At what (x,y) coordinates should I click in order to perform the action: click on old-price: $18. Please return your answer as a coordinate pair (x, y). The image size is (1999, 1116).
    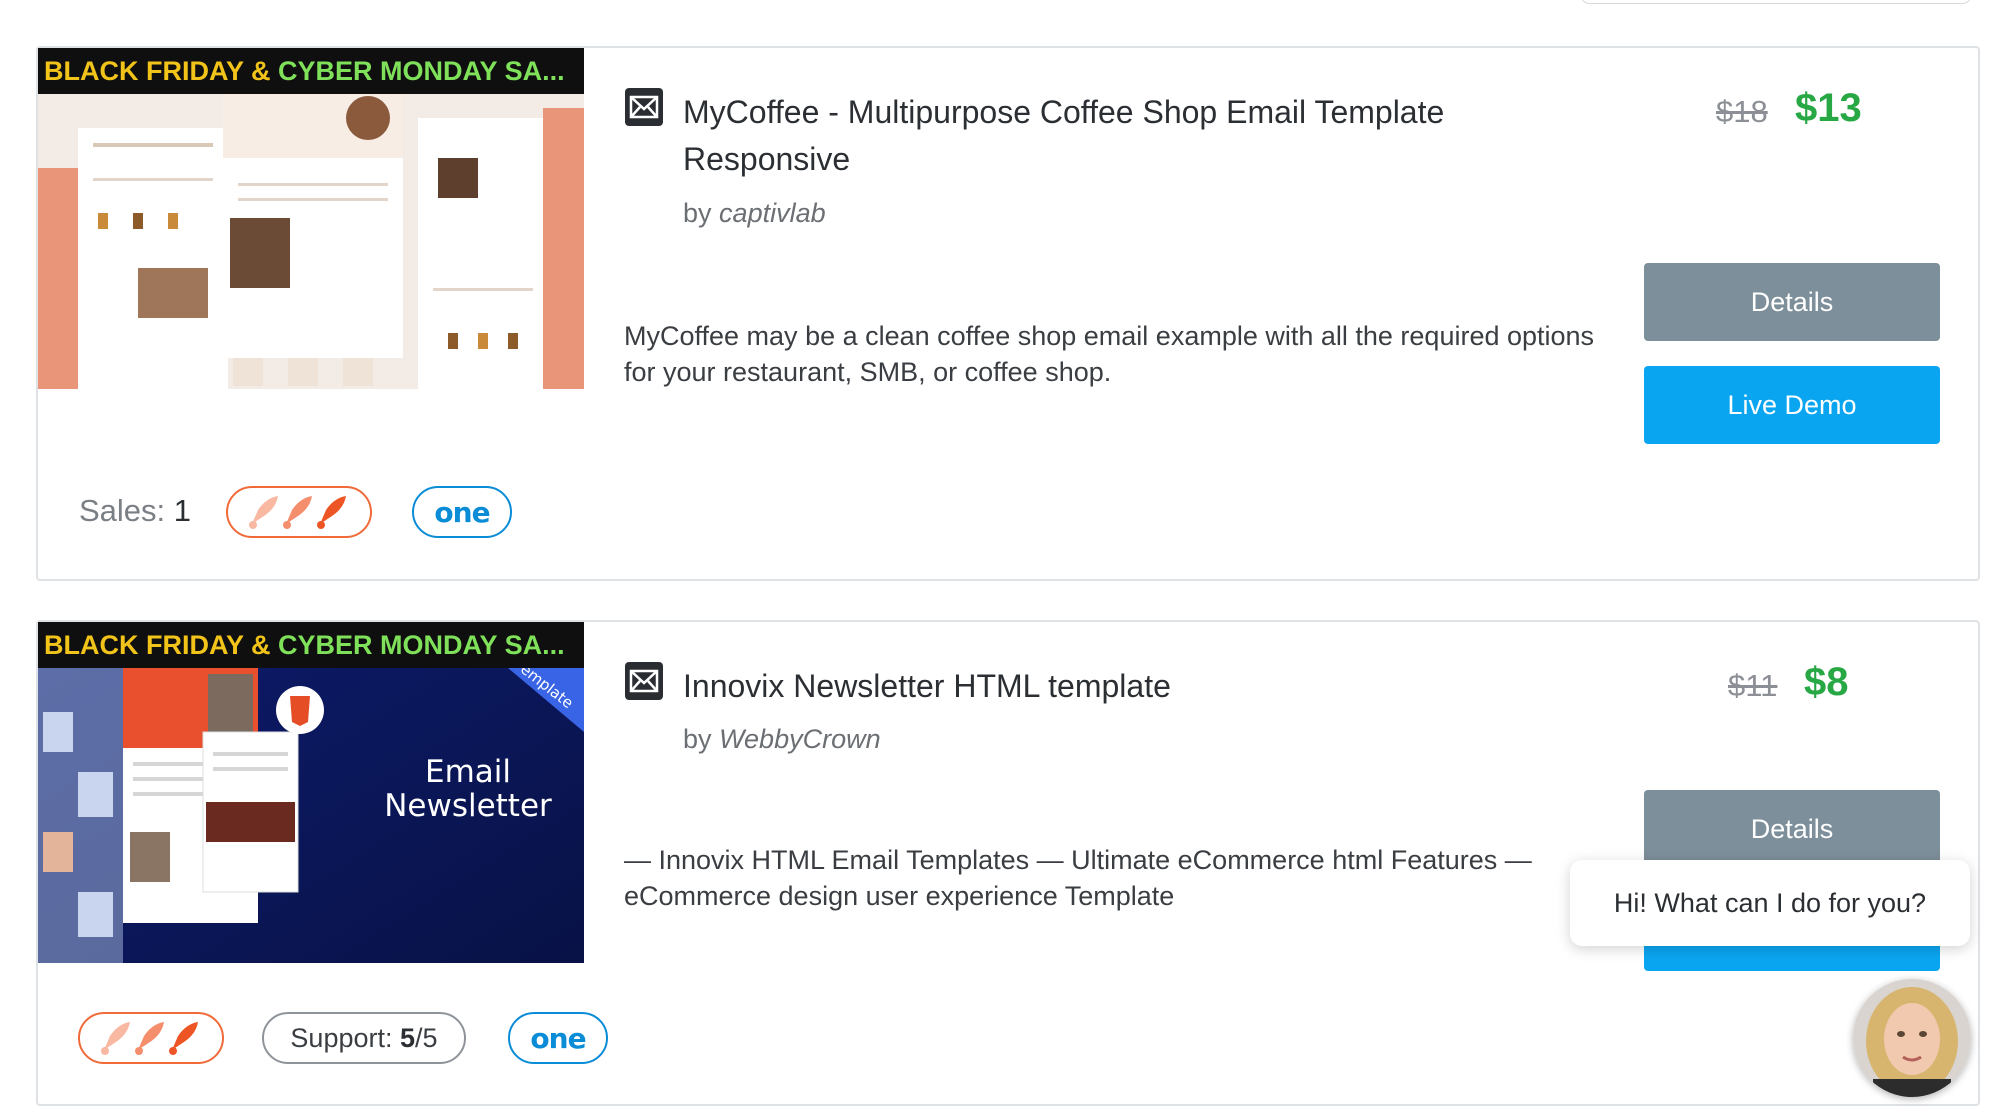
    Looking at the image, I should click on (1742, 111).